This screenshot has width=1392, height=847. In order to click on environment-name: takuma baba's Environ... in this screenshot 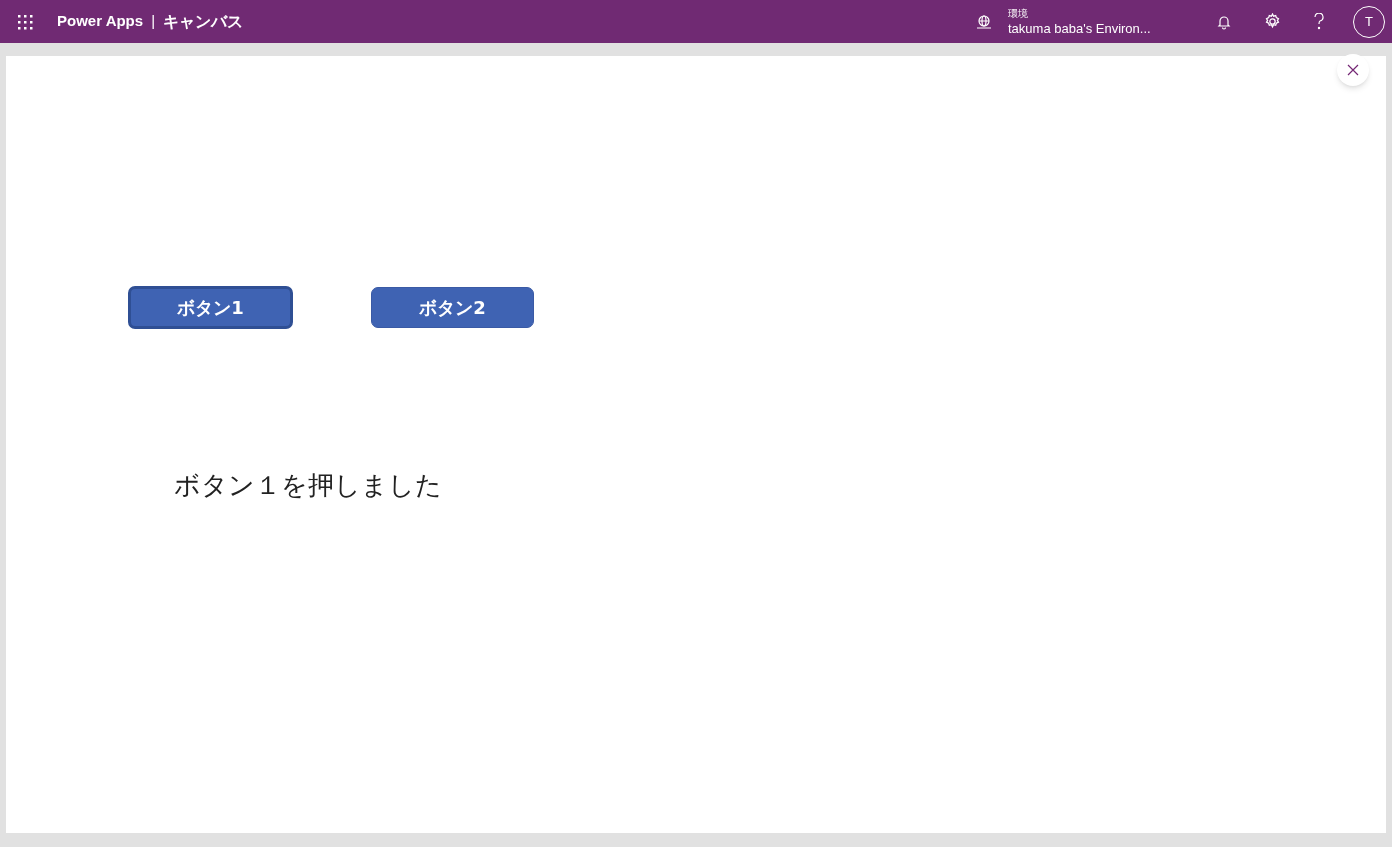, I will do `click(1098, 28)`.